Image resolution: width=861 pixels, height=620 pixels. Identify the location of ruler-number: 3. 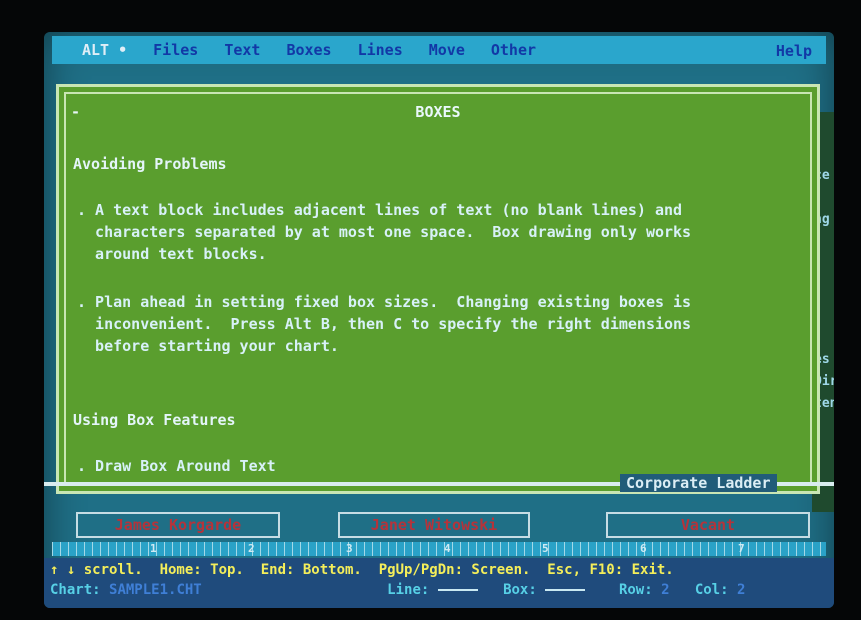
(349, 548).